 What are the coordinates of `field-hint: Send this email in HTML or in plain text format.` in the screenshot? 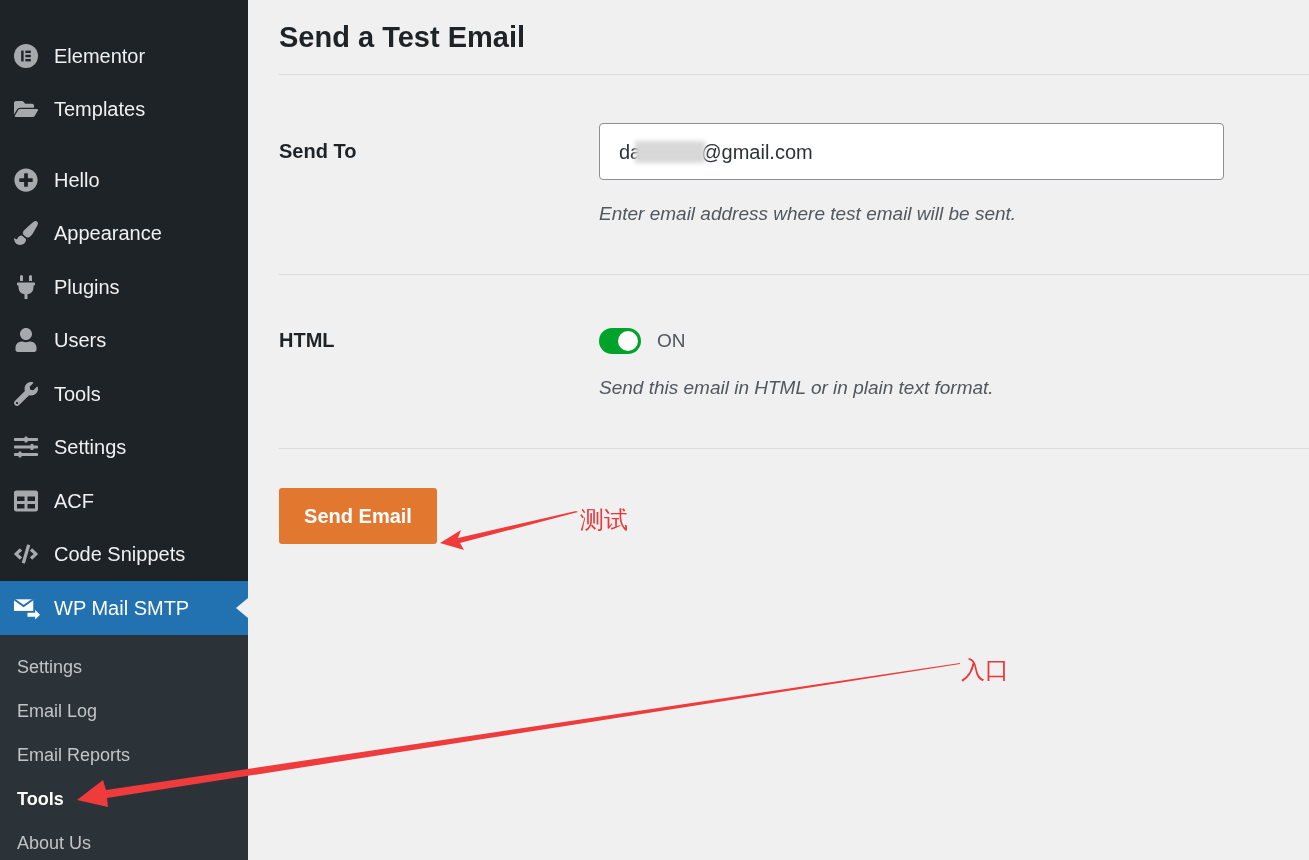 It's located at (796, 387).